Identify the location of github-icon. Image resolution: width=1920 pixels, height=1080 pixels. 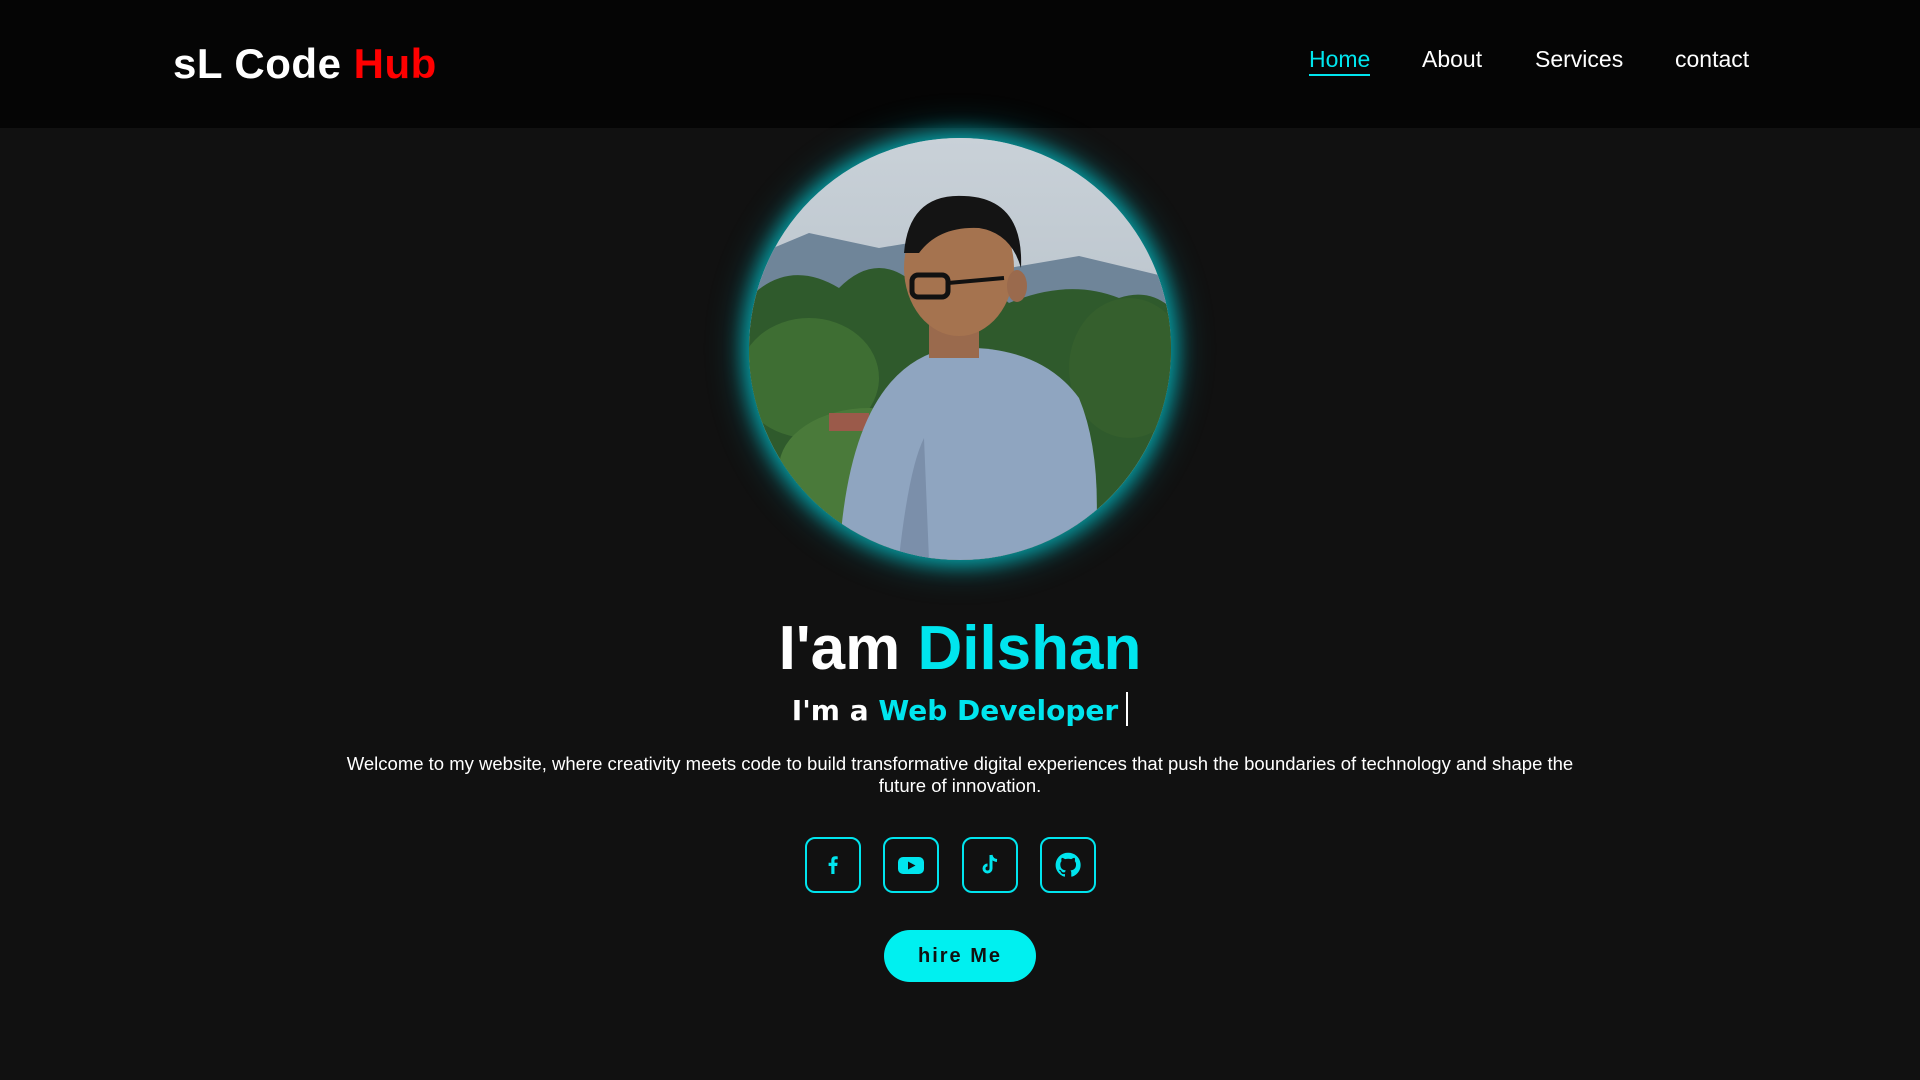
(1068, 864).